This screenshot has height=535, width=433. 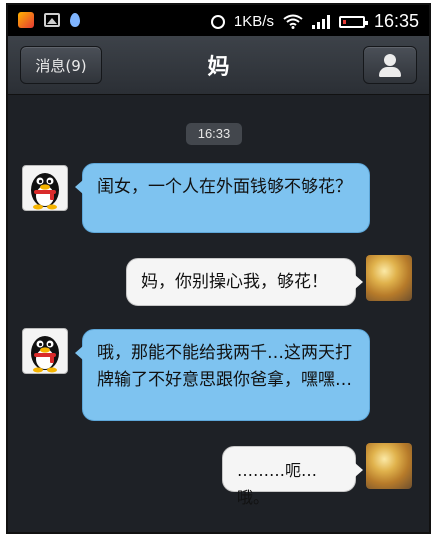 What do you see at coordinates (222, 198) in the screenshot?
I see `message-bubble-incoming: 闺女，一个人在外面钱够不够花？` at bounding box center [222, 198].